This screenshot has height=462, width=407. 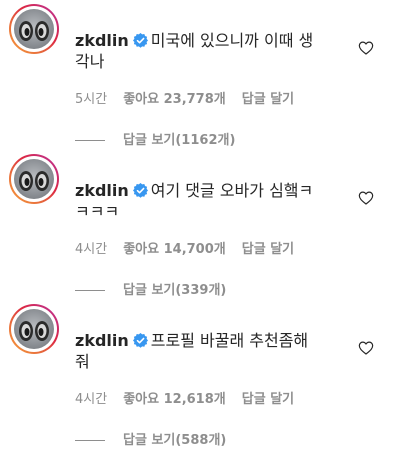 I want to click on comment-time: 5시간, so click(x=91, y=99).